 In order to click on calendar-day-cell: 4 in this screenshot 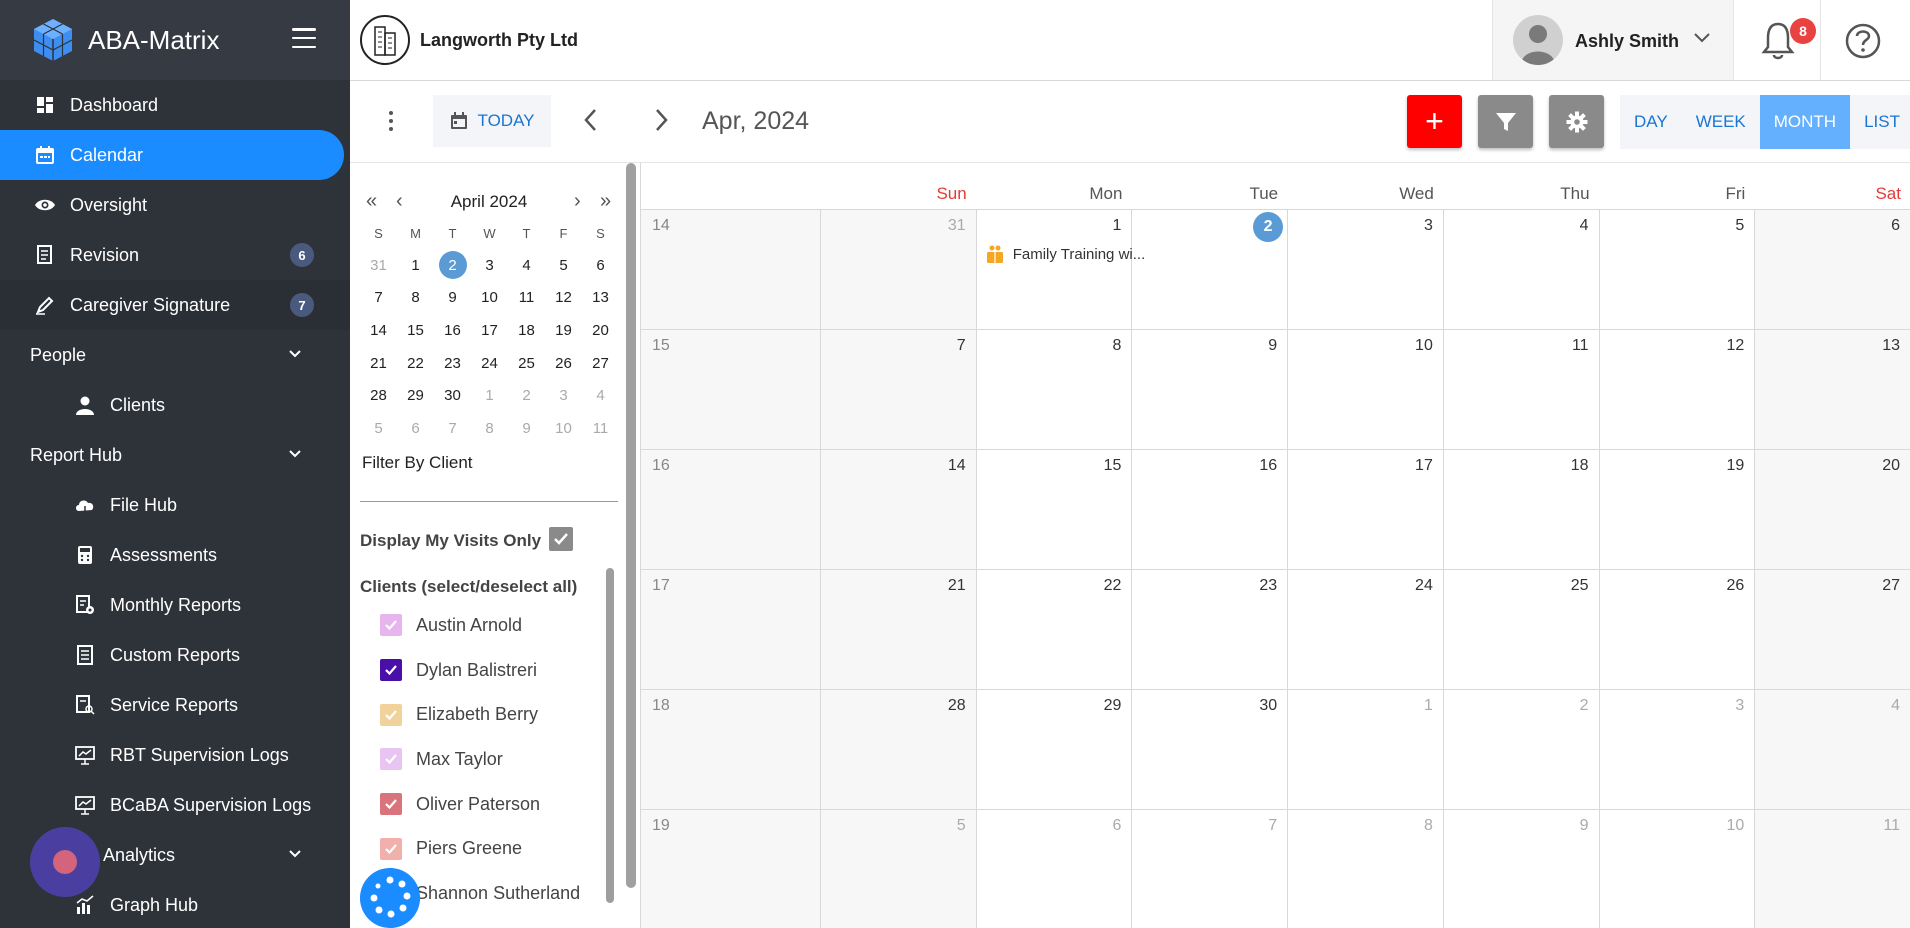, I will do `click(1832, 750)`.